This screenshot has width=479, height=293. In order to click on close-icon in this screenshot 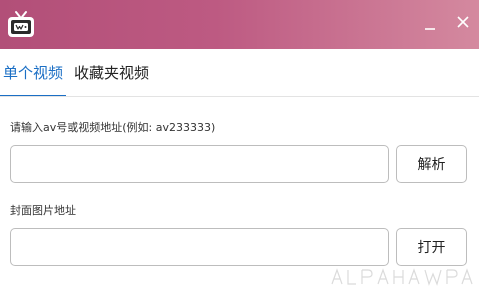, I will do `click(463, 22)`.